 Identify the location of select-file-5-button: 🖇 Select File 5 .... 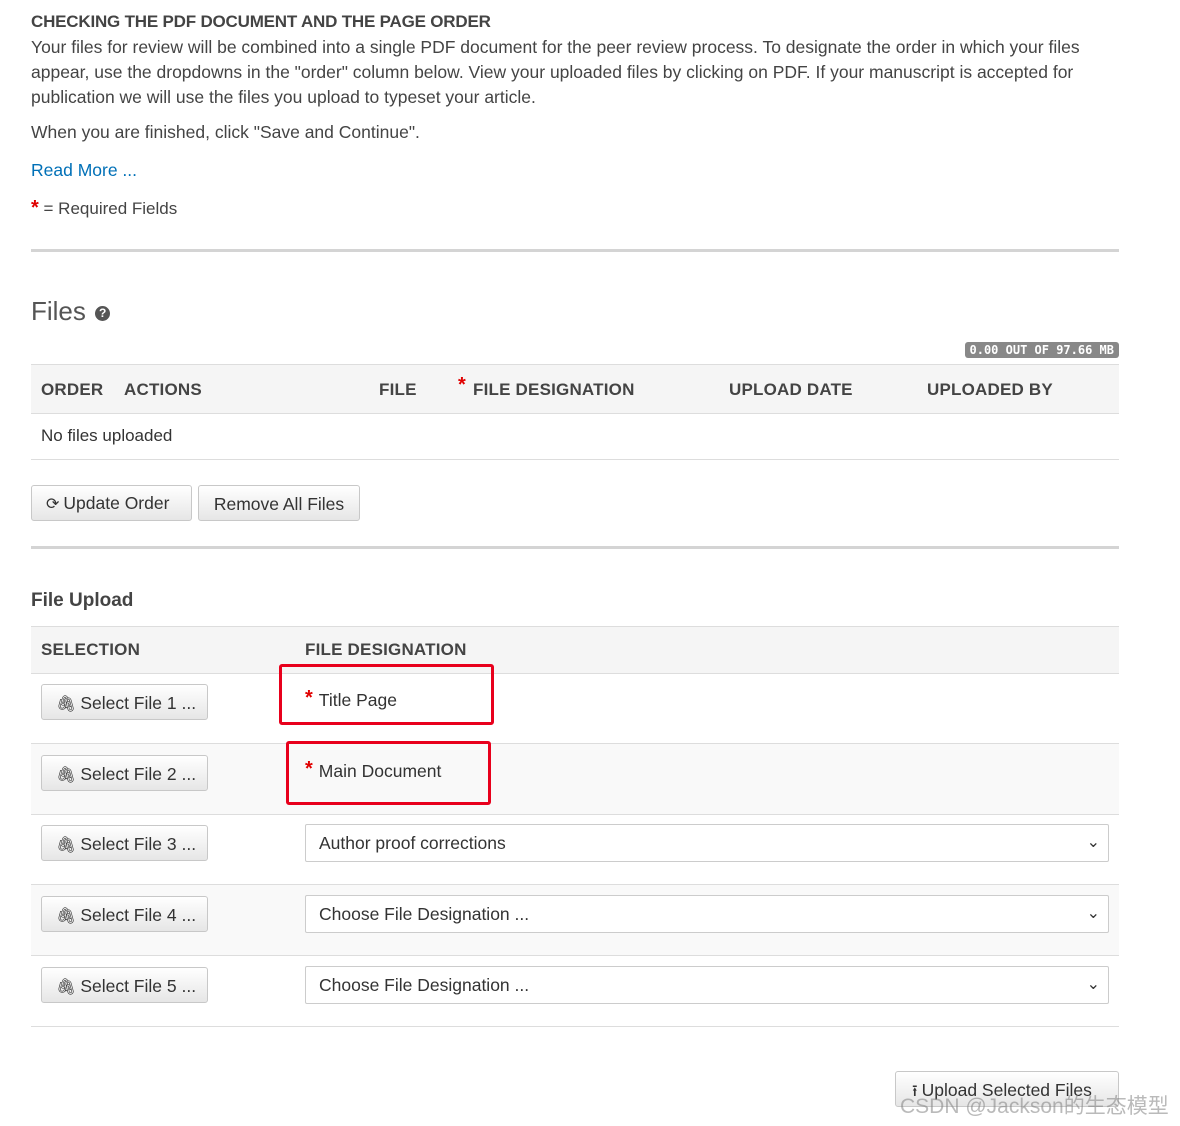
(124, 985).